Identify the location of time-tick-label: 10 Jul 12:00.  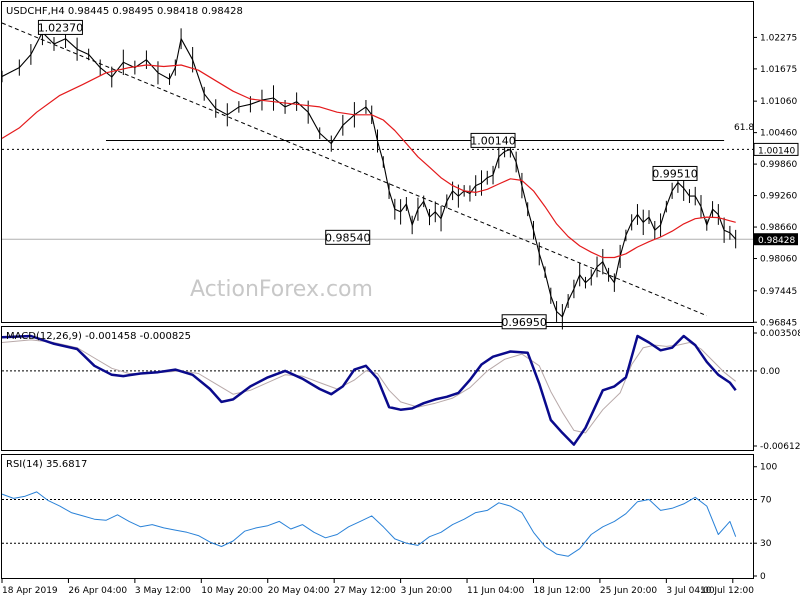
(727, 591).